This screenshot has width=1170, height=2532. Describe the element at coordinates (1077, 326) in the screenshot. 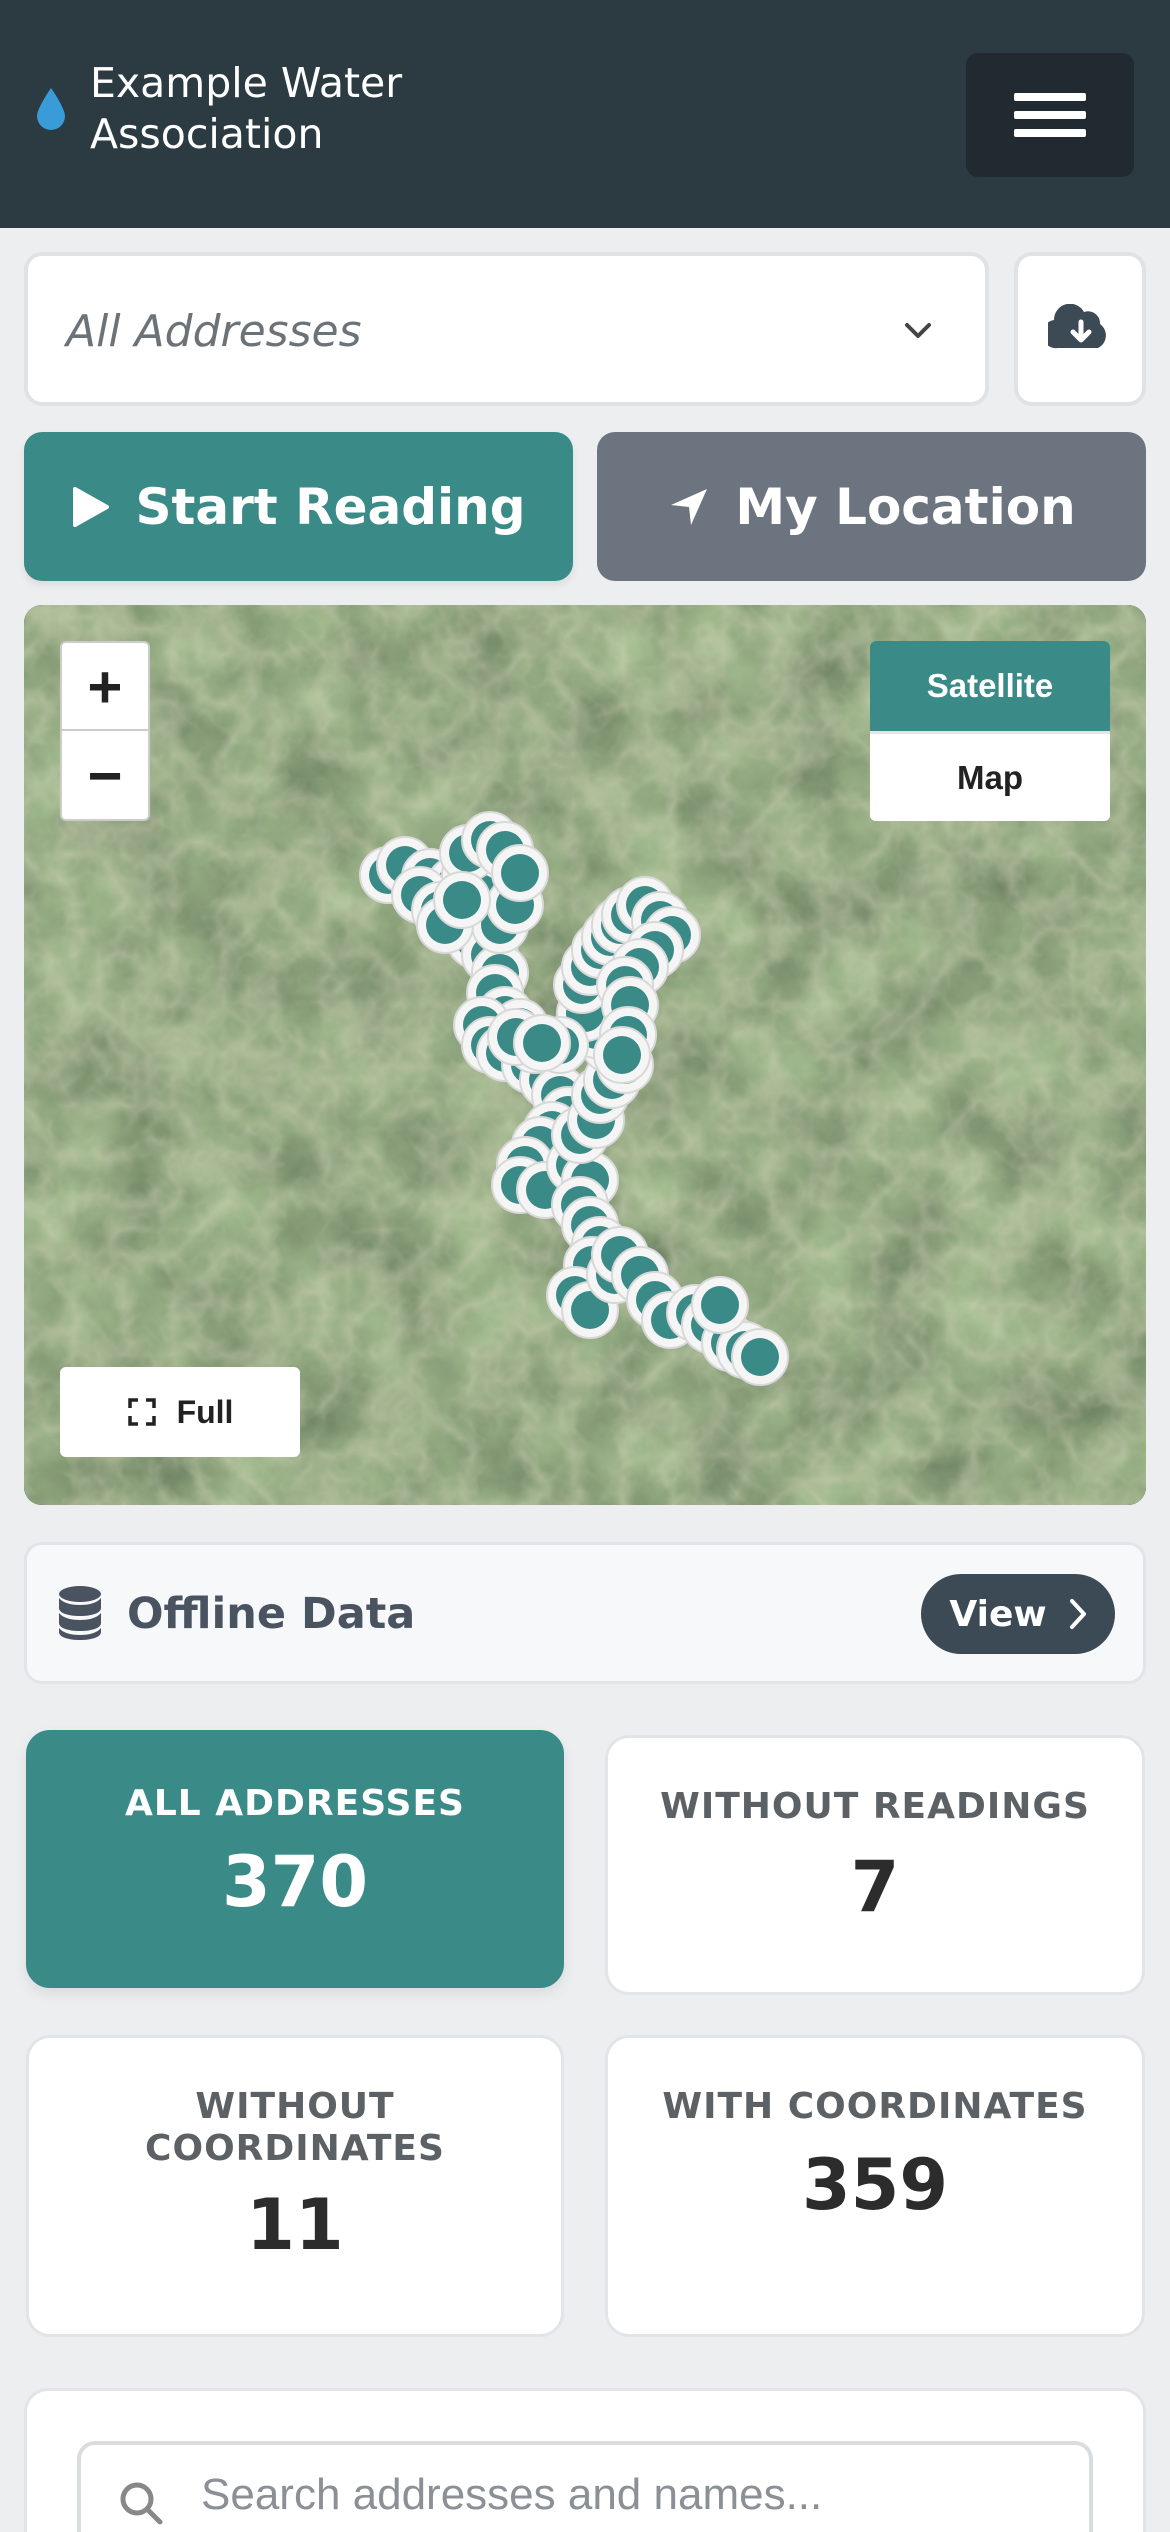

I see `cloud-download-icon` at that location.